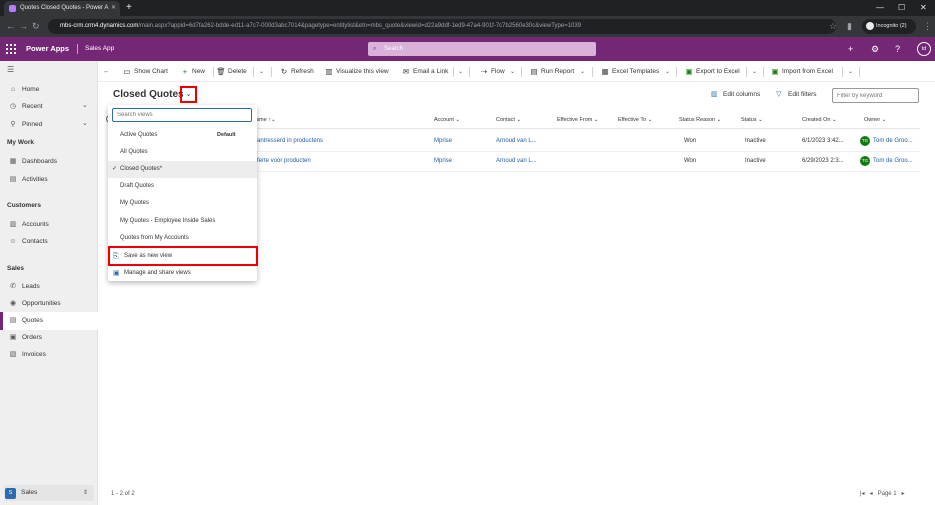 Image resolution: width=935 pixels, height=505 pixels. I want to click on close-window-icon: ✕, so click(923, 8).